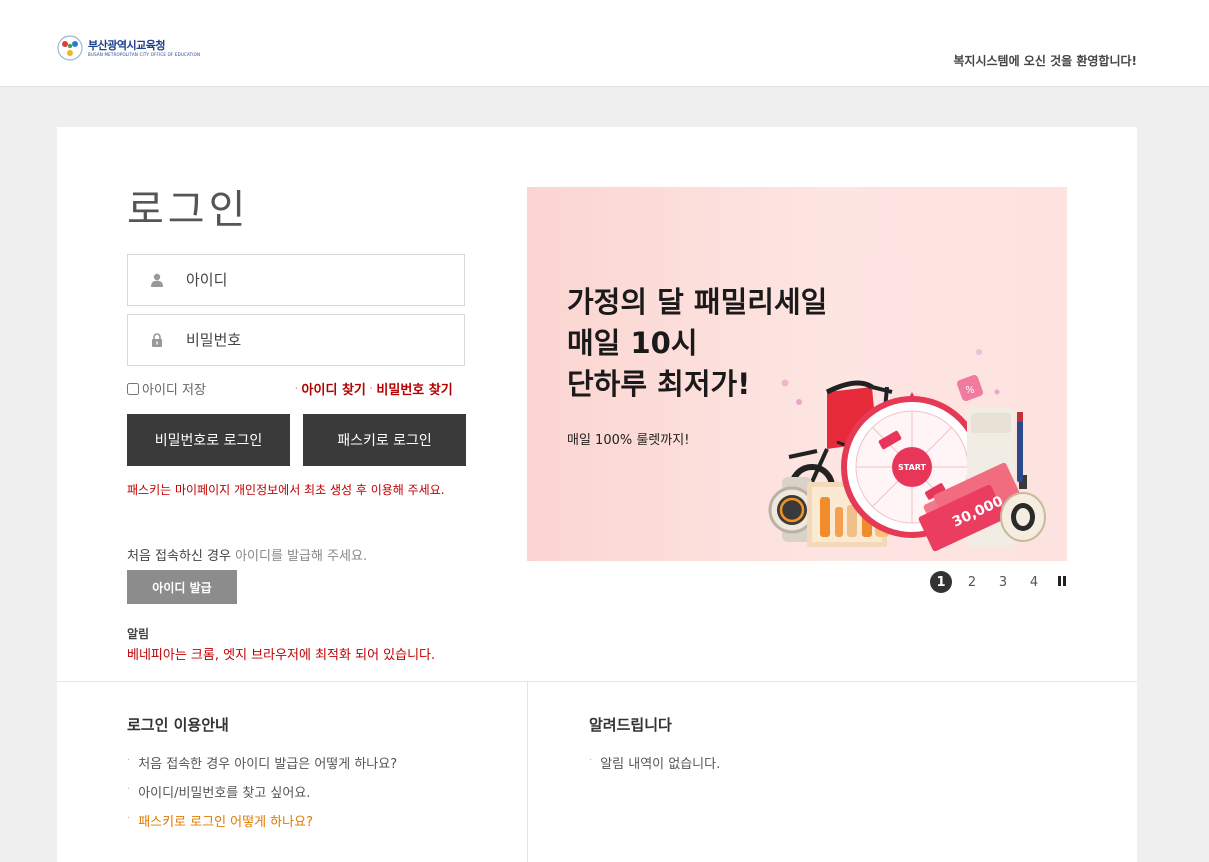 Image resolution: width=1209 pixels, height=862 pixels. What do you see at coordinates (311, 340) in the screenshot?
I see `password-input` at bounding box center [311, 340].